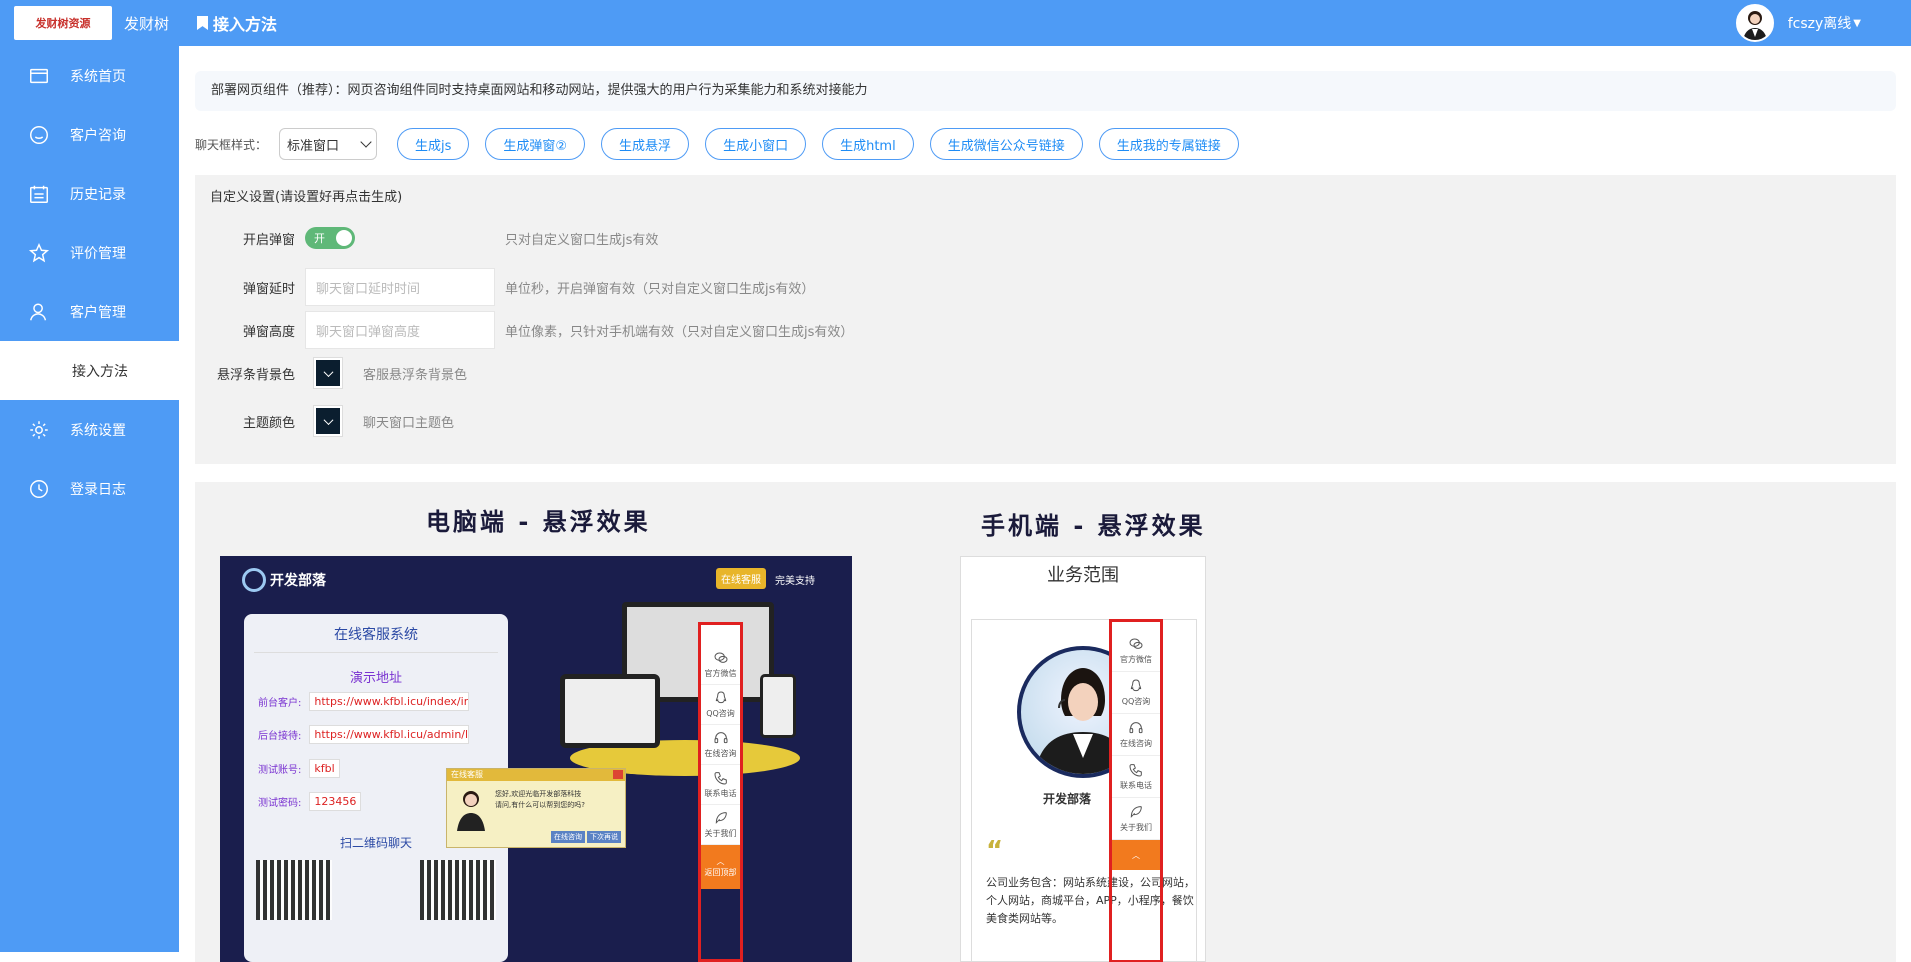 This screenshot has width=1911, height=962. Describe the element at coordinates (540, 805) in the screenshot. I see `dialog-text-line: 请问,有什么可以帮到您的吗?` at that location.